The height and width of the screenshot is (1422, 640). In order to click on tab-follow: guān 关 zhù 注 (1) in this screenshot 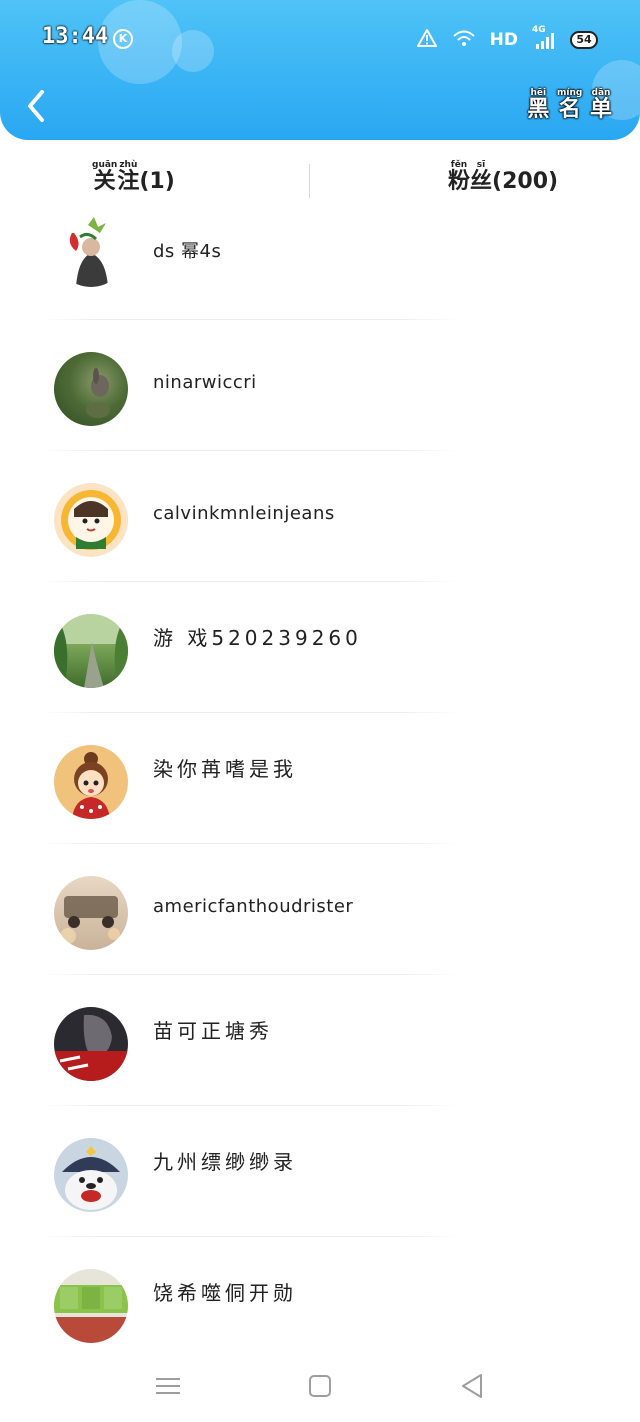, I will do `click(133, 177)`.